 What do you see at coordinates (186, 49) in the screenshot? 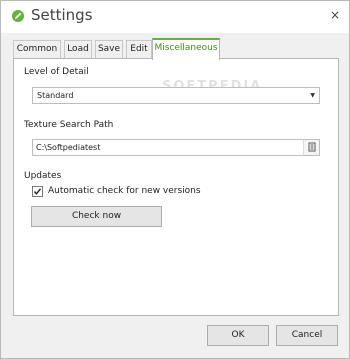
I see `tab-miscellaneous: Miscellaneous` at bounding box center [186, 49].